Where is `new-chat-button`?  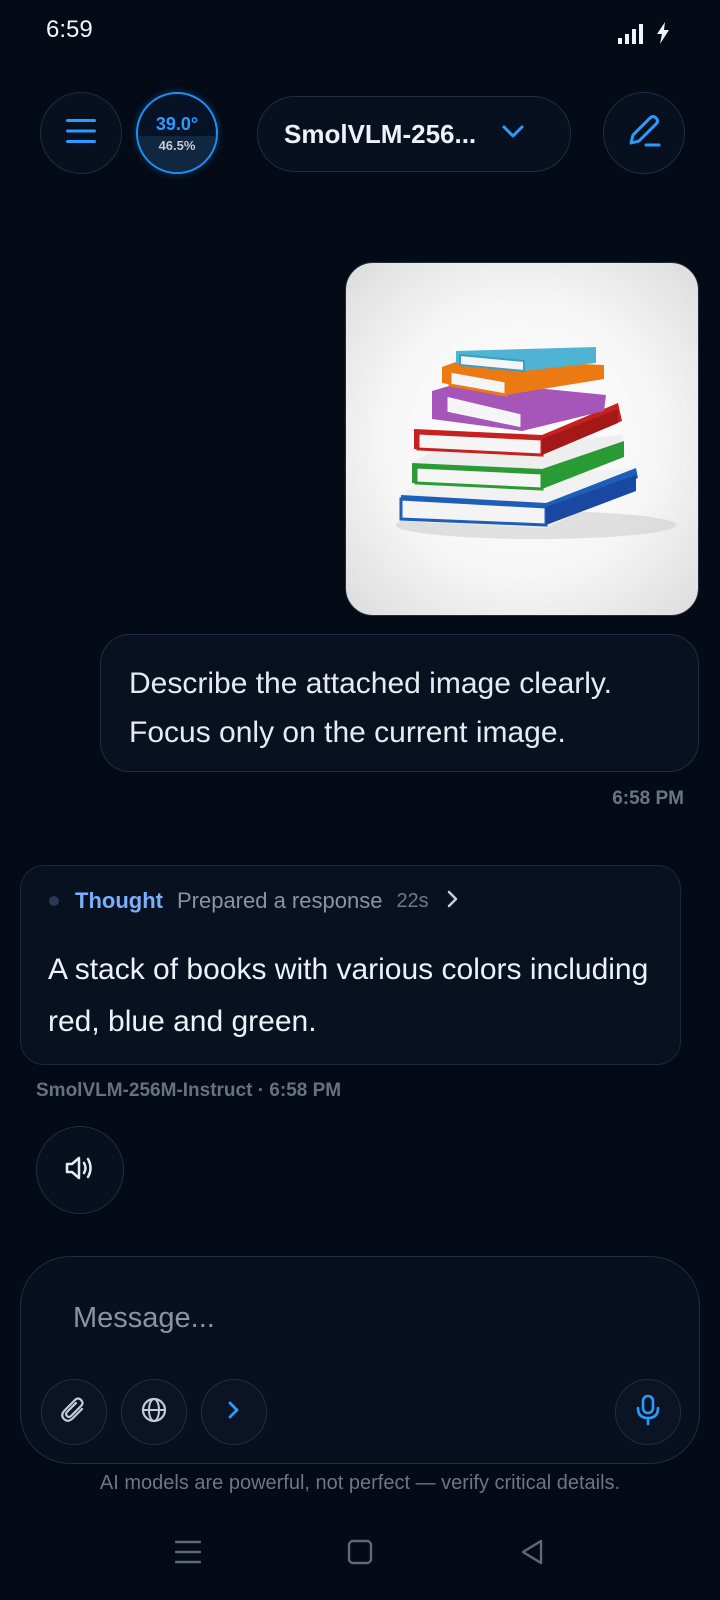
new-chat-button is located at coordinates (644, 133).